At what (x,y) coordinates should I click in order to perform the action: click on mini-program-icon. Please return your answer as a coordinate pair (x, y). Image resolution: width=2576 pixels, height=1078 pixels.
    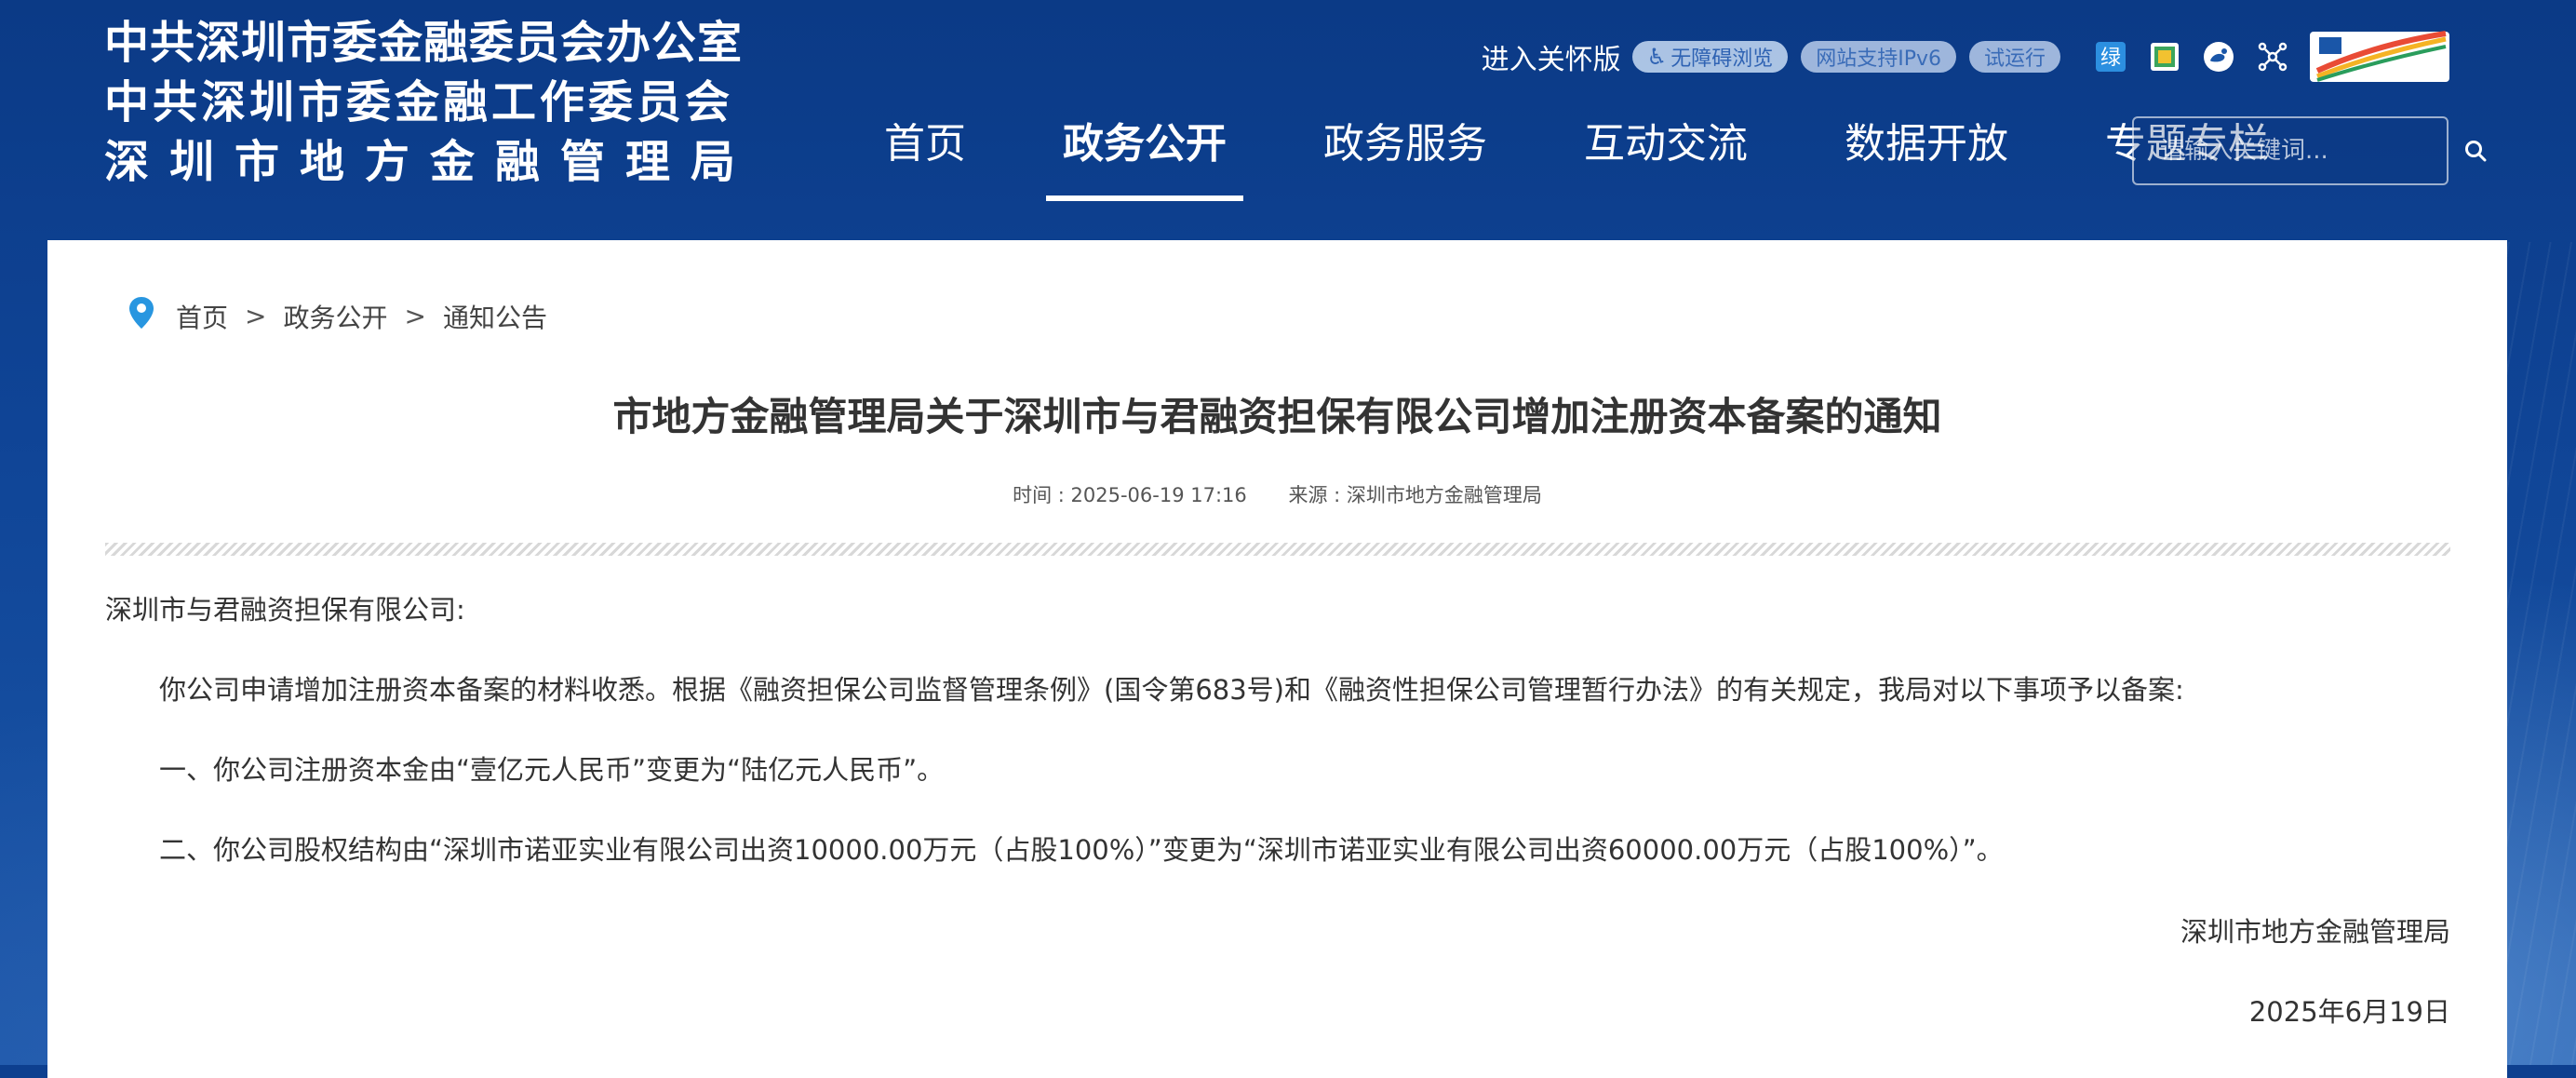
    Looking at the image, I should click on (2164, 57).